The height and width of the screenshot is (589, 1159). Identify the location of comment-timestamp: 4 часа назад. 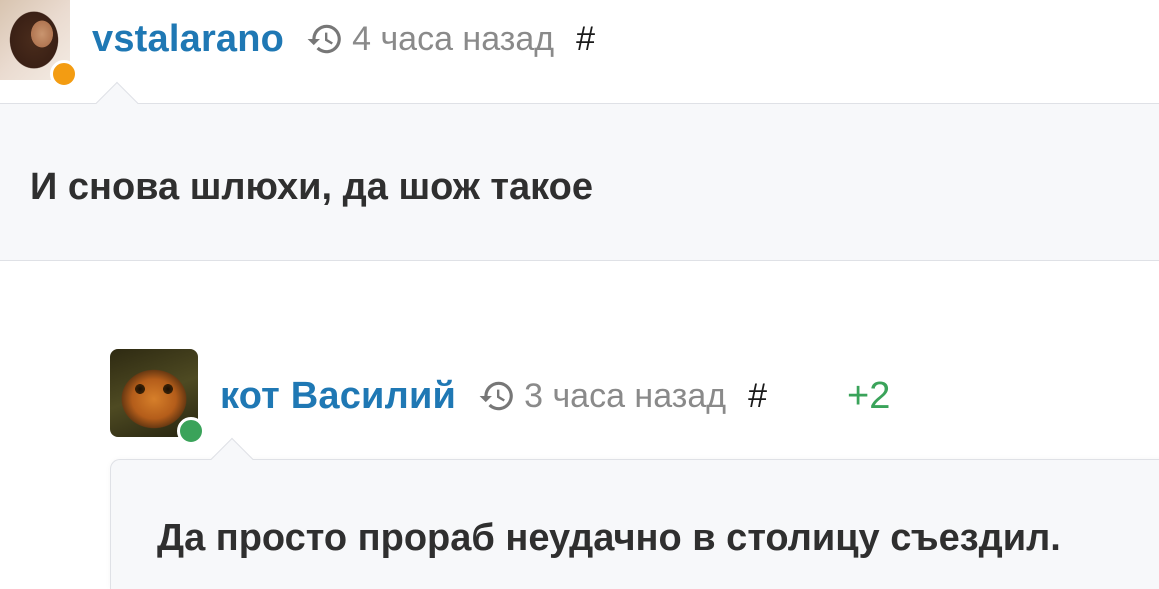
(453, 39).